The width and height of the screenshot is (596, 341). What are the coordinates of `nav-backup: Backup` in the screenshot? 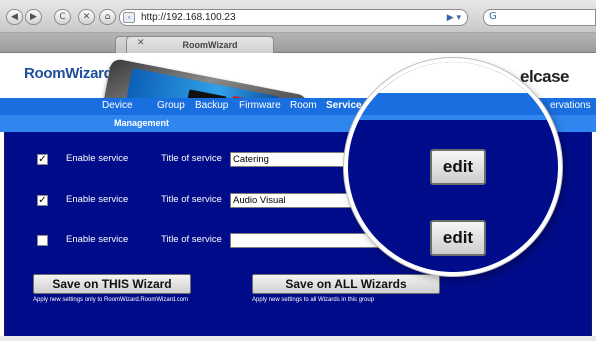 It's located at (211, 105).